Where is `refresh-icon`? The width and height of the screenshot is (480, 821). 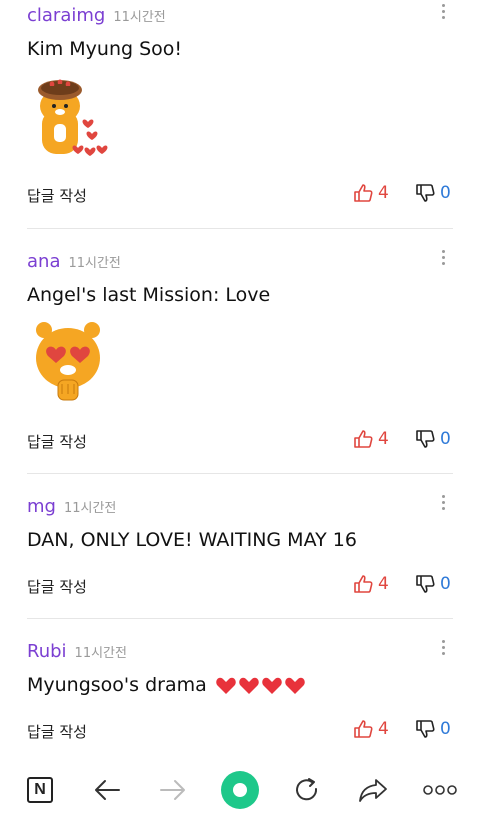 refresh-icon is located at coordinates (307, 789).